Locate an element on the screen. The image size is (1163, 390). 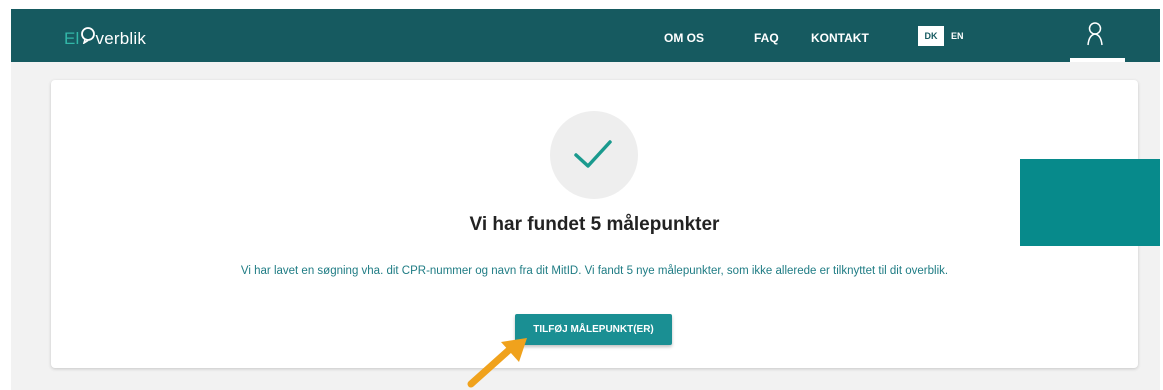
logo-bulb-icon is located at coordinates (88, 38).